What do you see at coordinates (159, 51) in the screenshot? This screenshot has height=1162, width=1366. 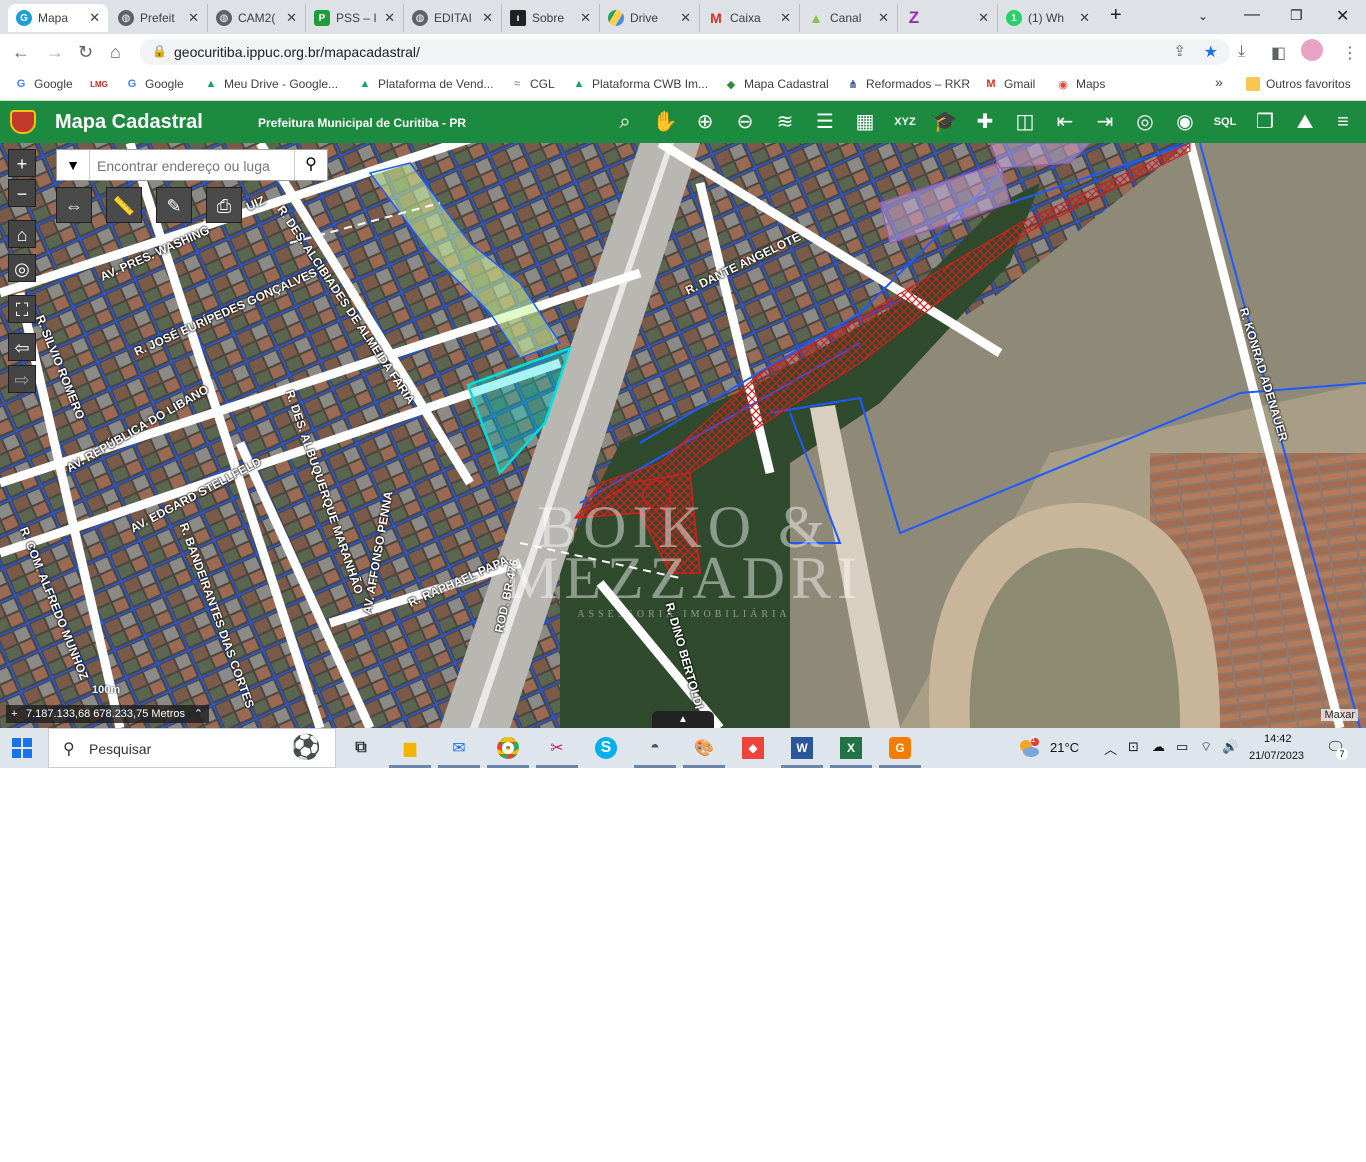 I see `lock-icon: 🔒` at bounding box center [159, 51].